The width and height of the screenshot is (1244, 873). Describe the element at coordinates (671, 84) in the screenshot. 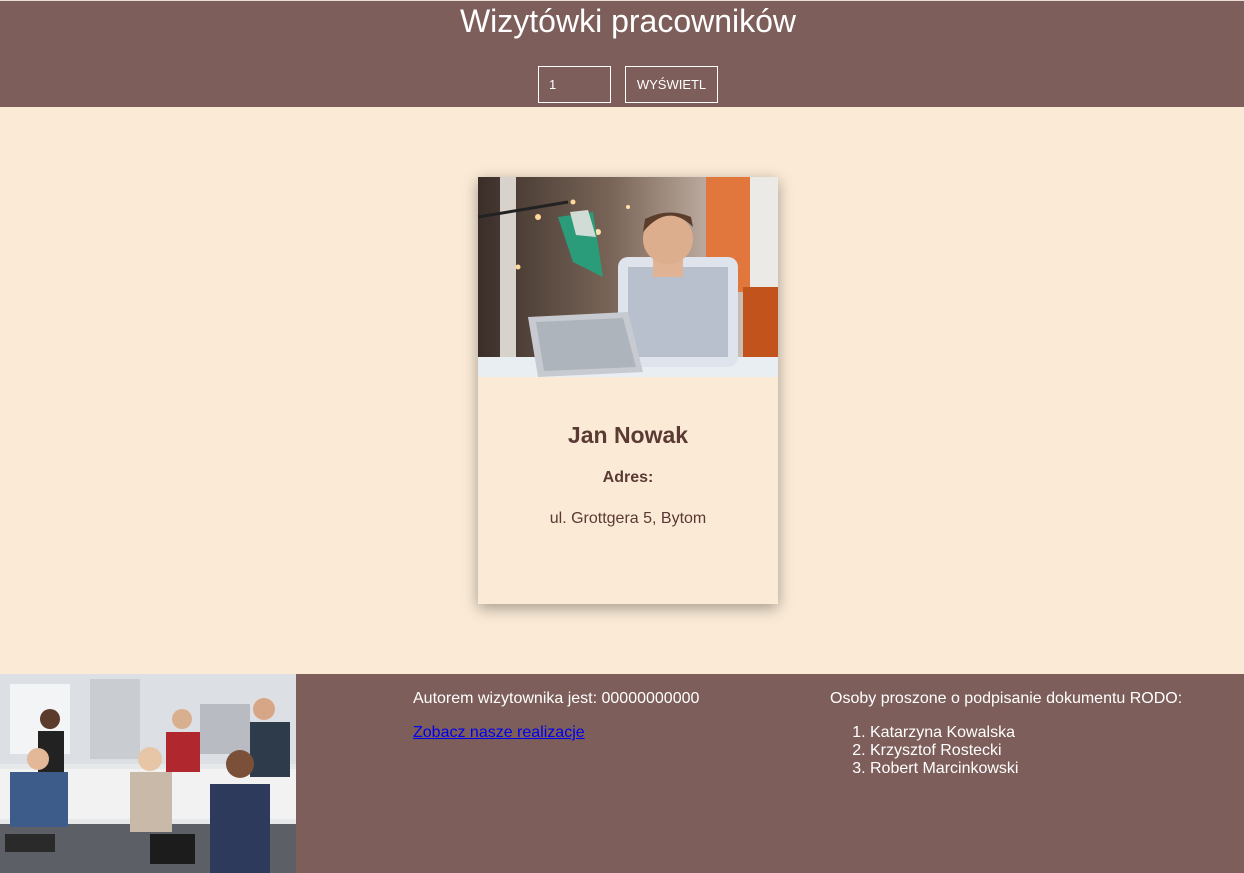

I see `show-button: WYŚWIETL` at that location.